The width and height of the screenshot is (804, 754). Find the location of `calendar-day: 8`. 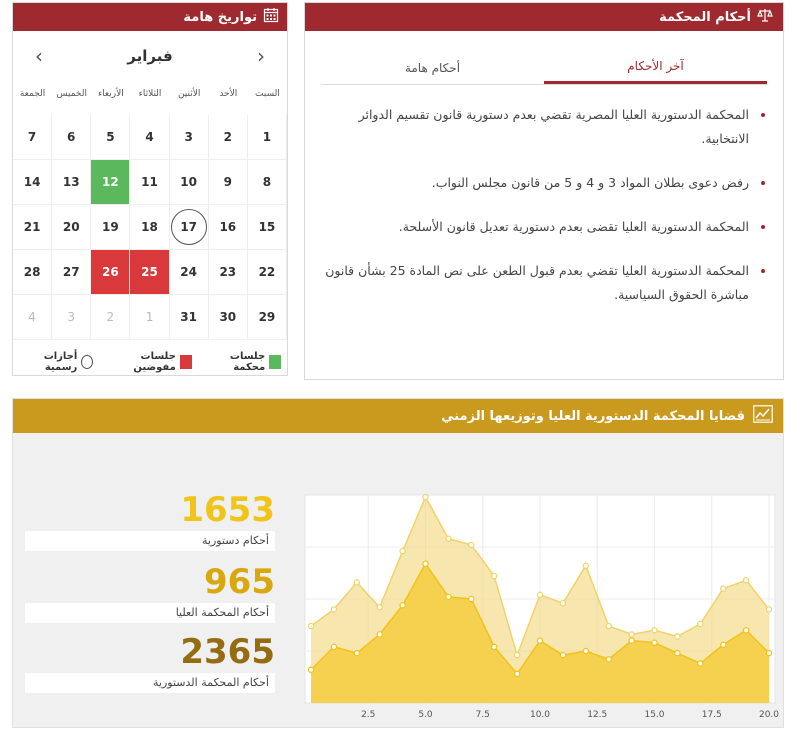

calendar-day: 8 is located at coordinates (267, 182).